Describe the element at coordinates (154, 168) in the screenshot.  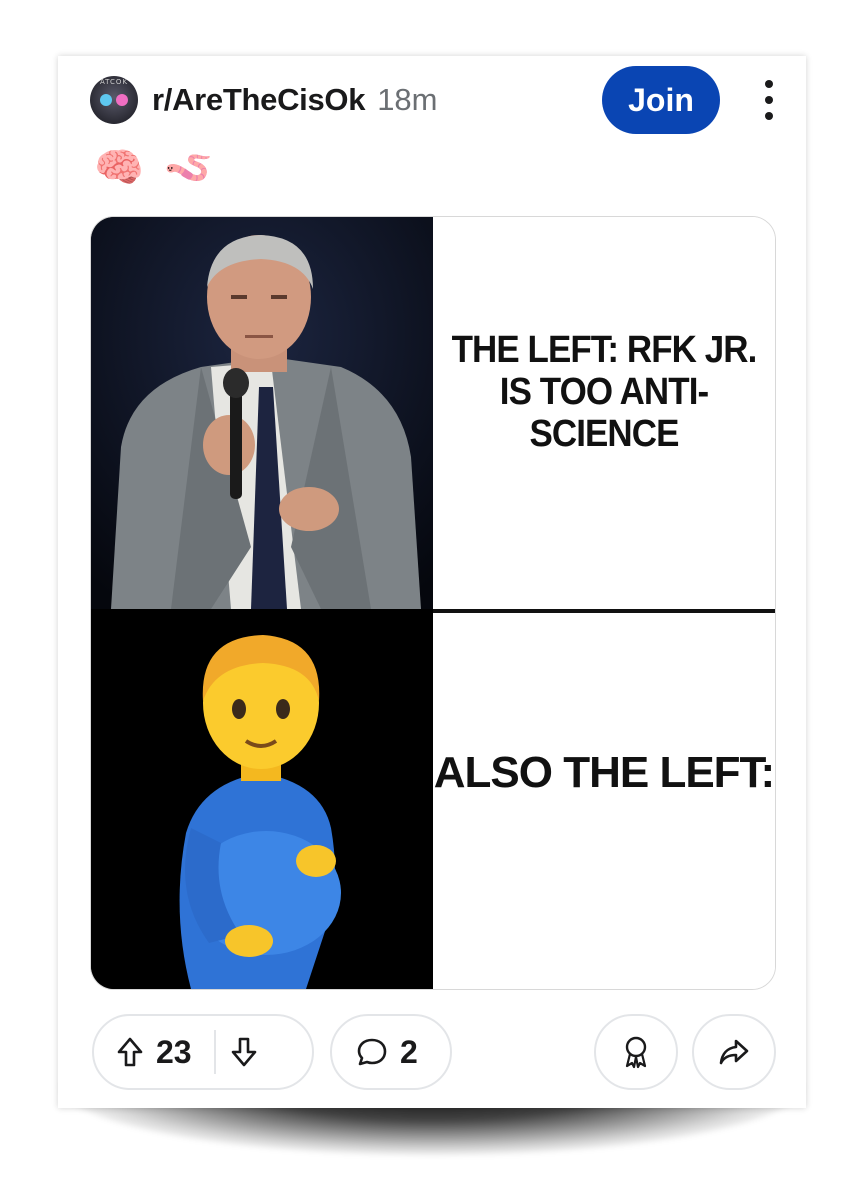
I see `post-flair: 🧠 🪱` at that location.